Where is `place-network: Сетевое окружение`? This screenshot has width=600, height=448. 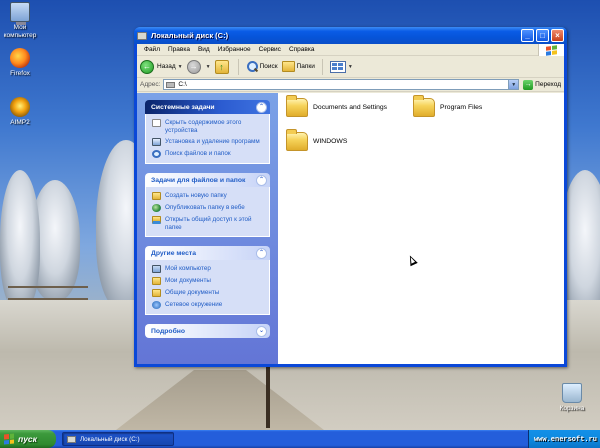 place-network: Сетевое окружение is located at coordinates (208, 305).